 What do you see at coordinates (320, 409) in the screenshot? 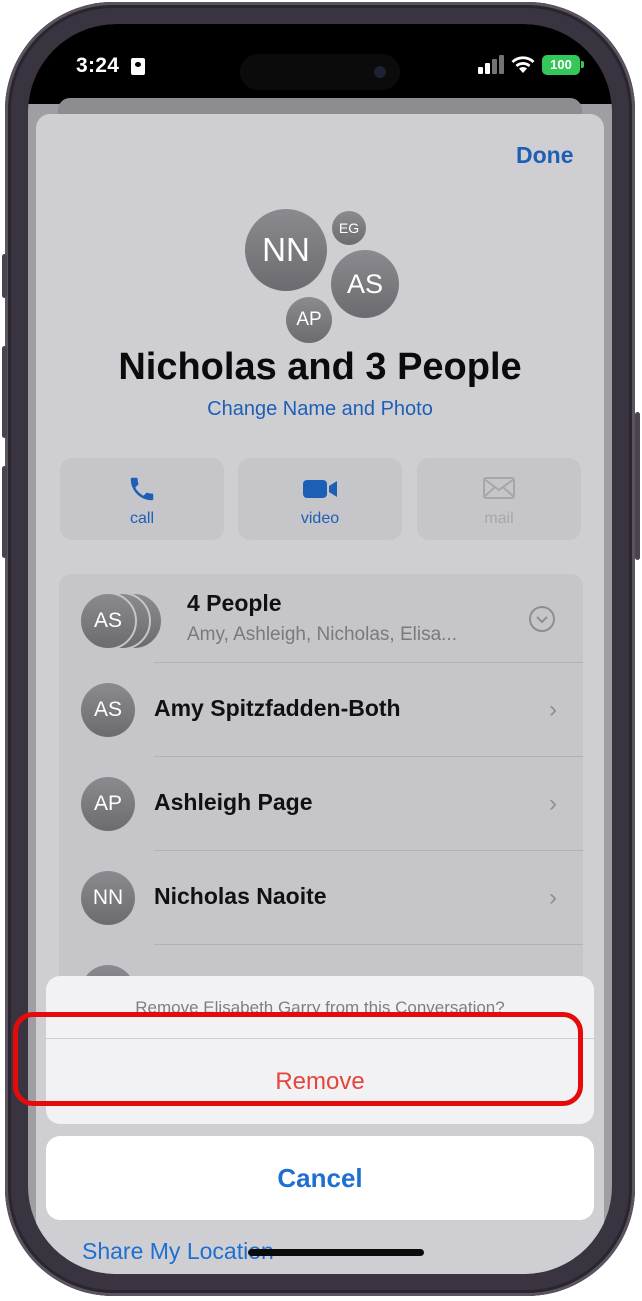
I see `change-name-link: Change Name and Photo` at bounding box center [320, 409].